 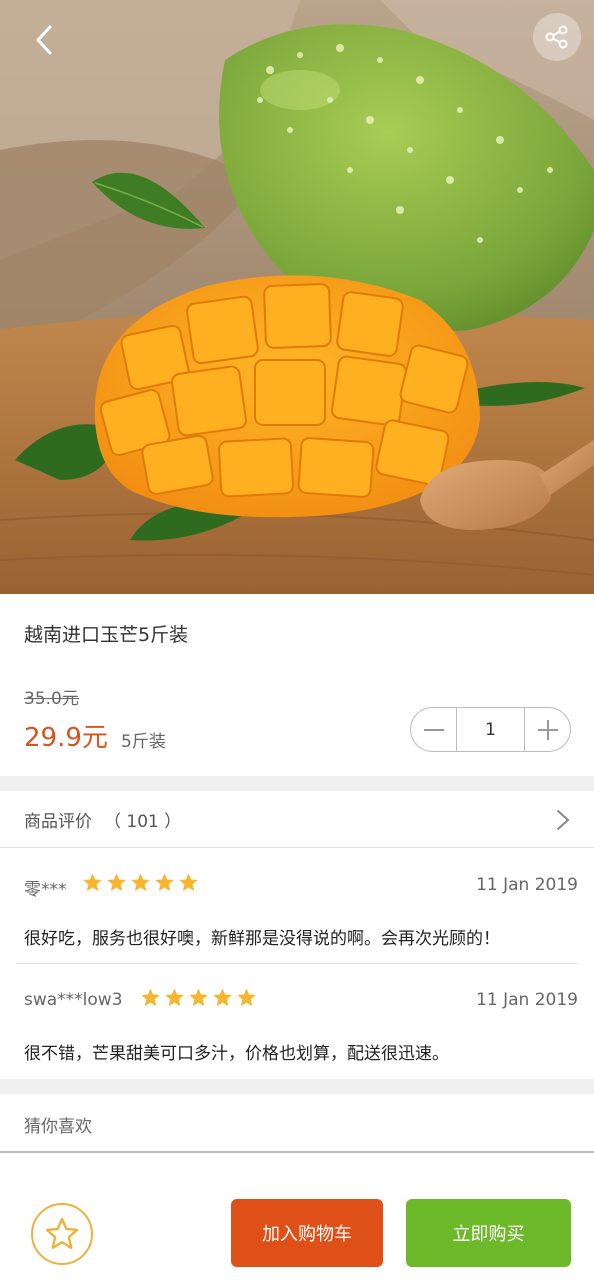 What do you see at coordinates (297, 819) in the screenshot?
I see `reviews-header: 商品评价 （ 101 ）` at bounding box center [297, 819].